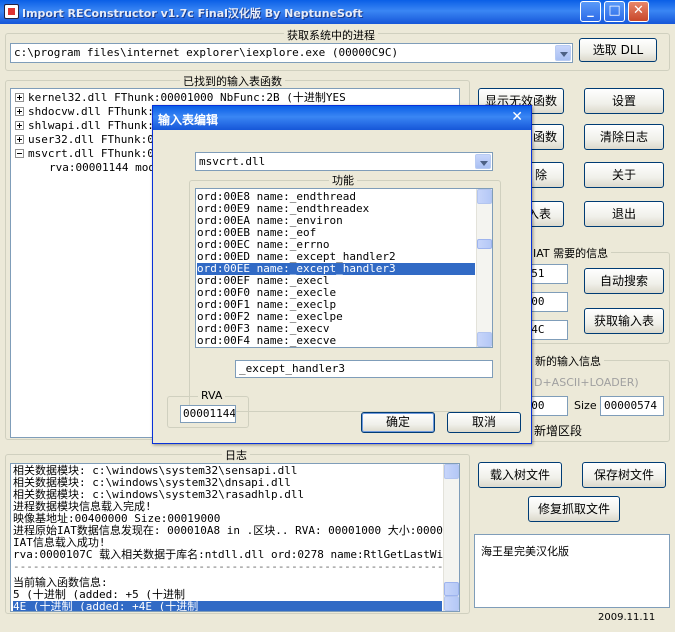 Image resolution: width=675 pixels, height=632 pixels. I want to click on process-group-label: 获取系统中的进程, so click(331, 35).